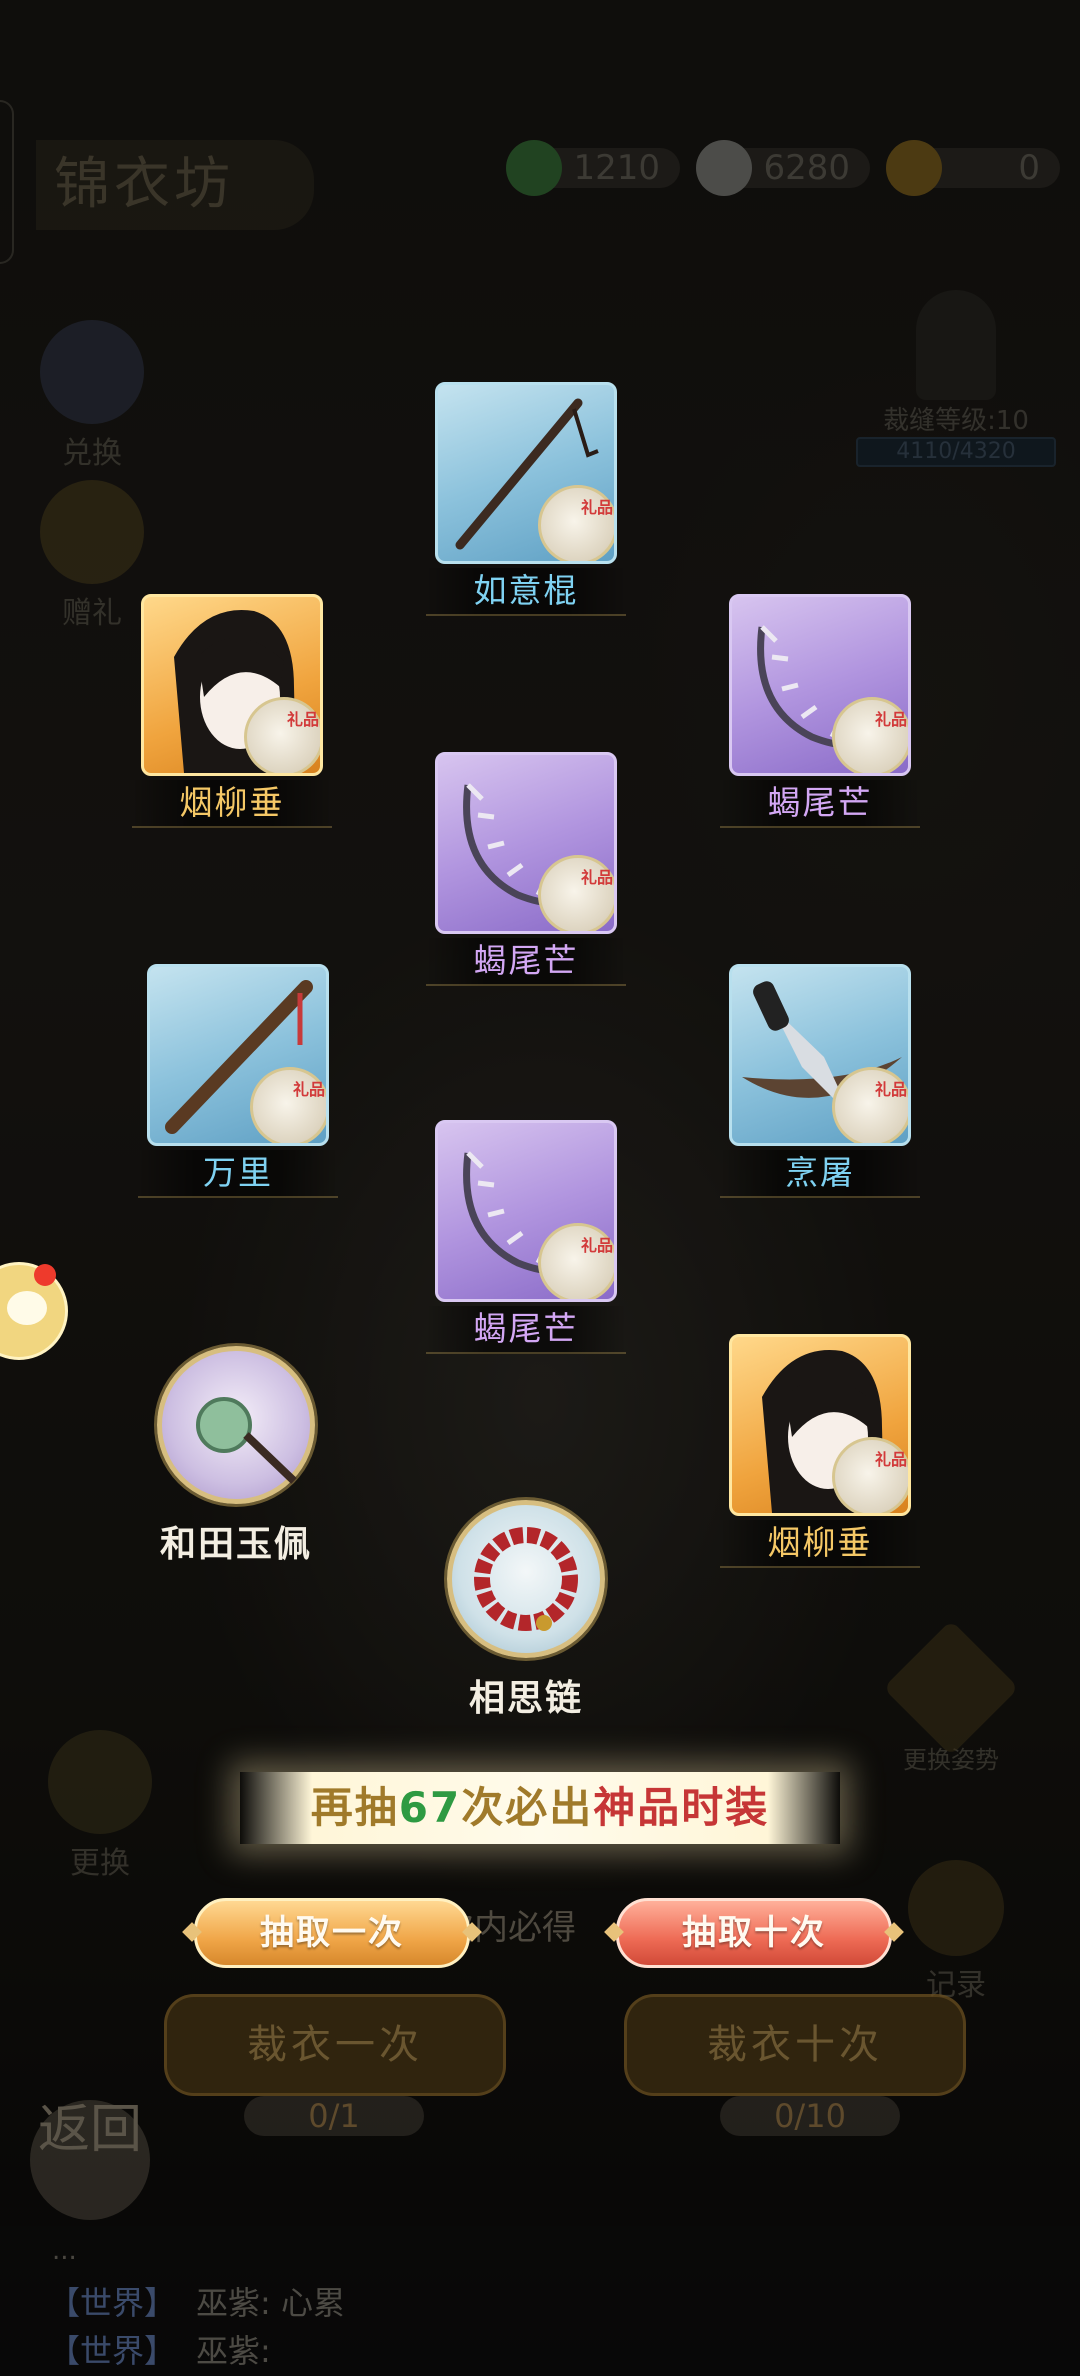 Image resolution: width=1080 pixels, height=2376 pixels. I want to click on chat-face-icon, so click(27, 1308).